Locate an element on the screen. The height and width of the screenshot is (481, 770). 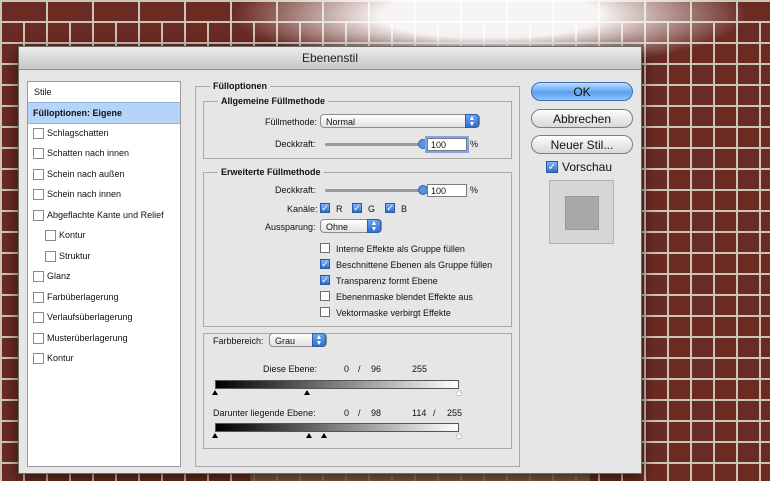
preview-label: Vorschau is located at coordinates (587, 167).